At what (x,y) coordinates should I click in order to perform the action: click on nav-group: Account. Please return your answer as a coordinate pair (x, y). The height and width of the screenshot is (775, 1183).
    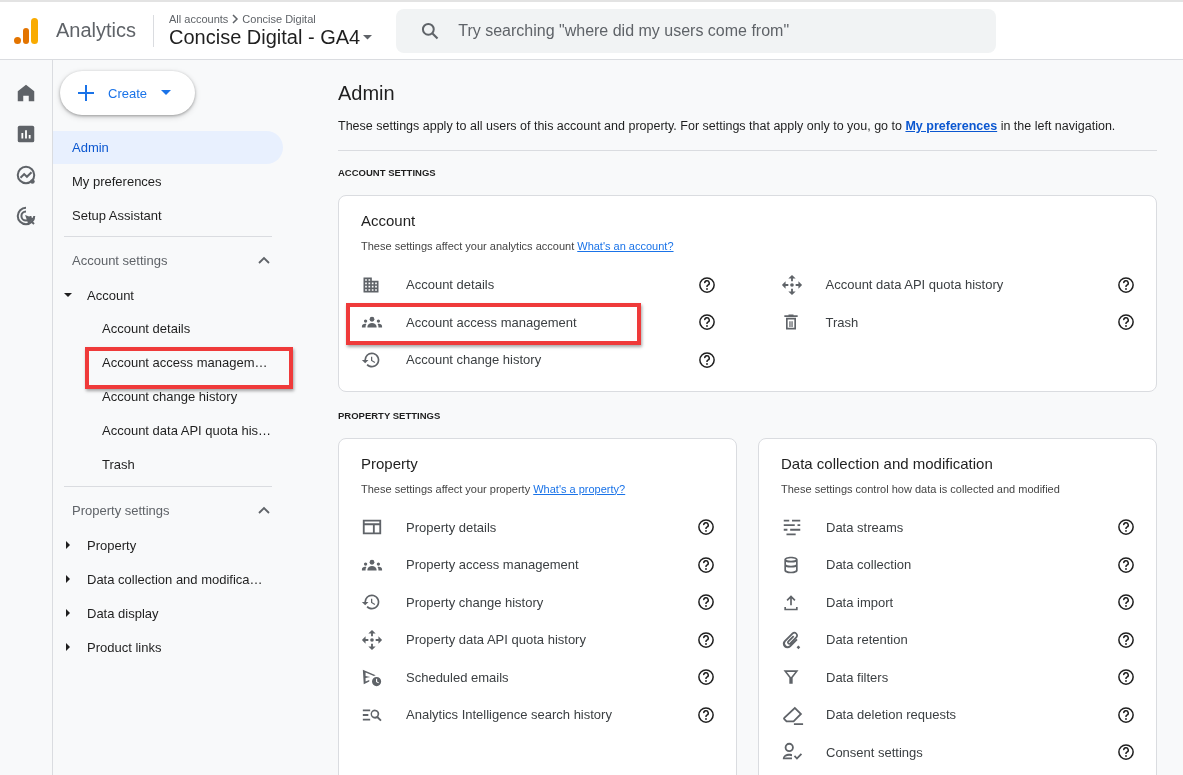
    Looking at the image, I should click on (110, 295).